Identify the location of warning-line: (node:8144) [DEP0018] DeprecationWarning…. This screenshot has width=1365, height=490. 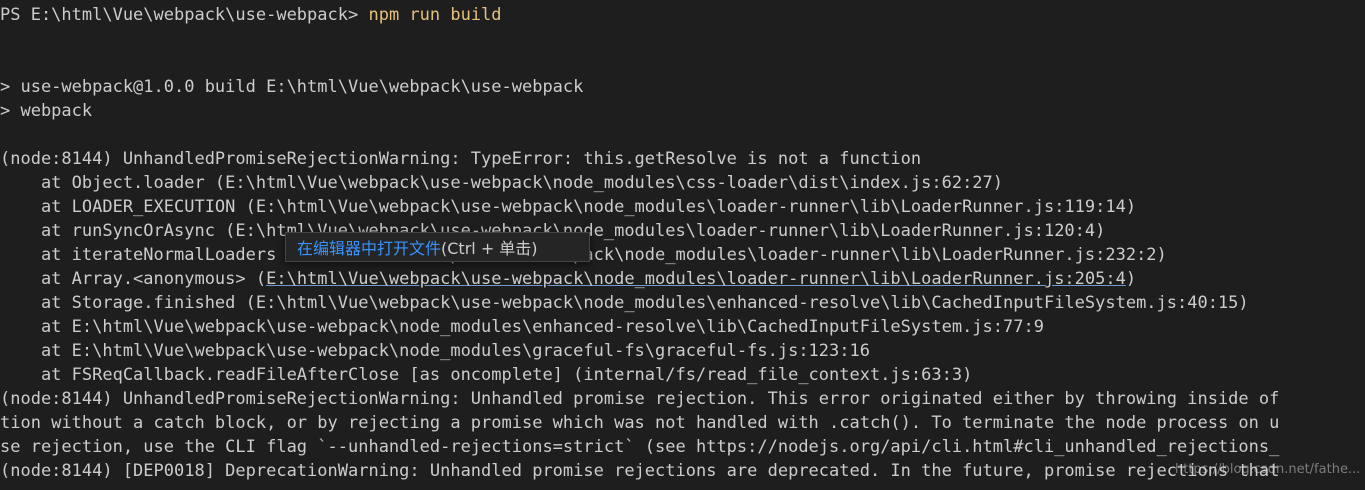
(640, 471).